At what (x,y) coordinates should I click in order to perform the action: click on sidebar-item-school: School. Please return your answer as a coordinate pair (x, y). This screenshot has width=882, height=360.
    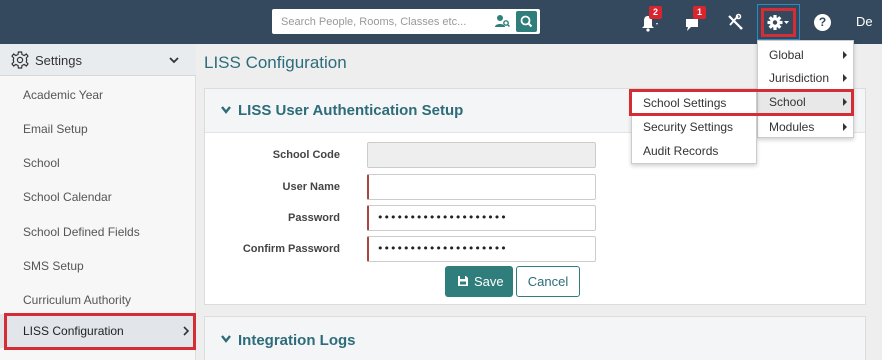
    Looking at the image, I should click on (98, 163).